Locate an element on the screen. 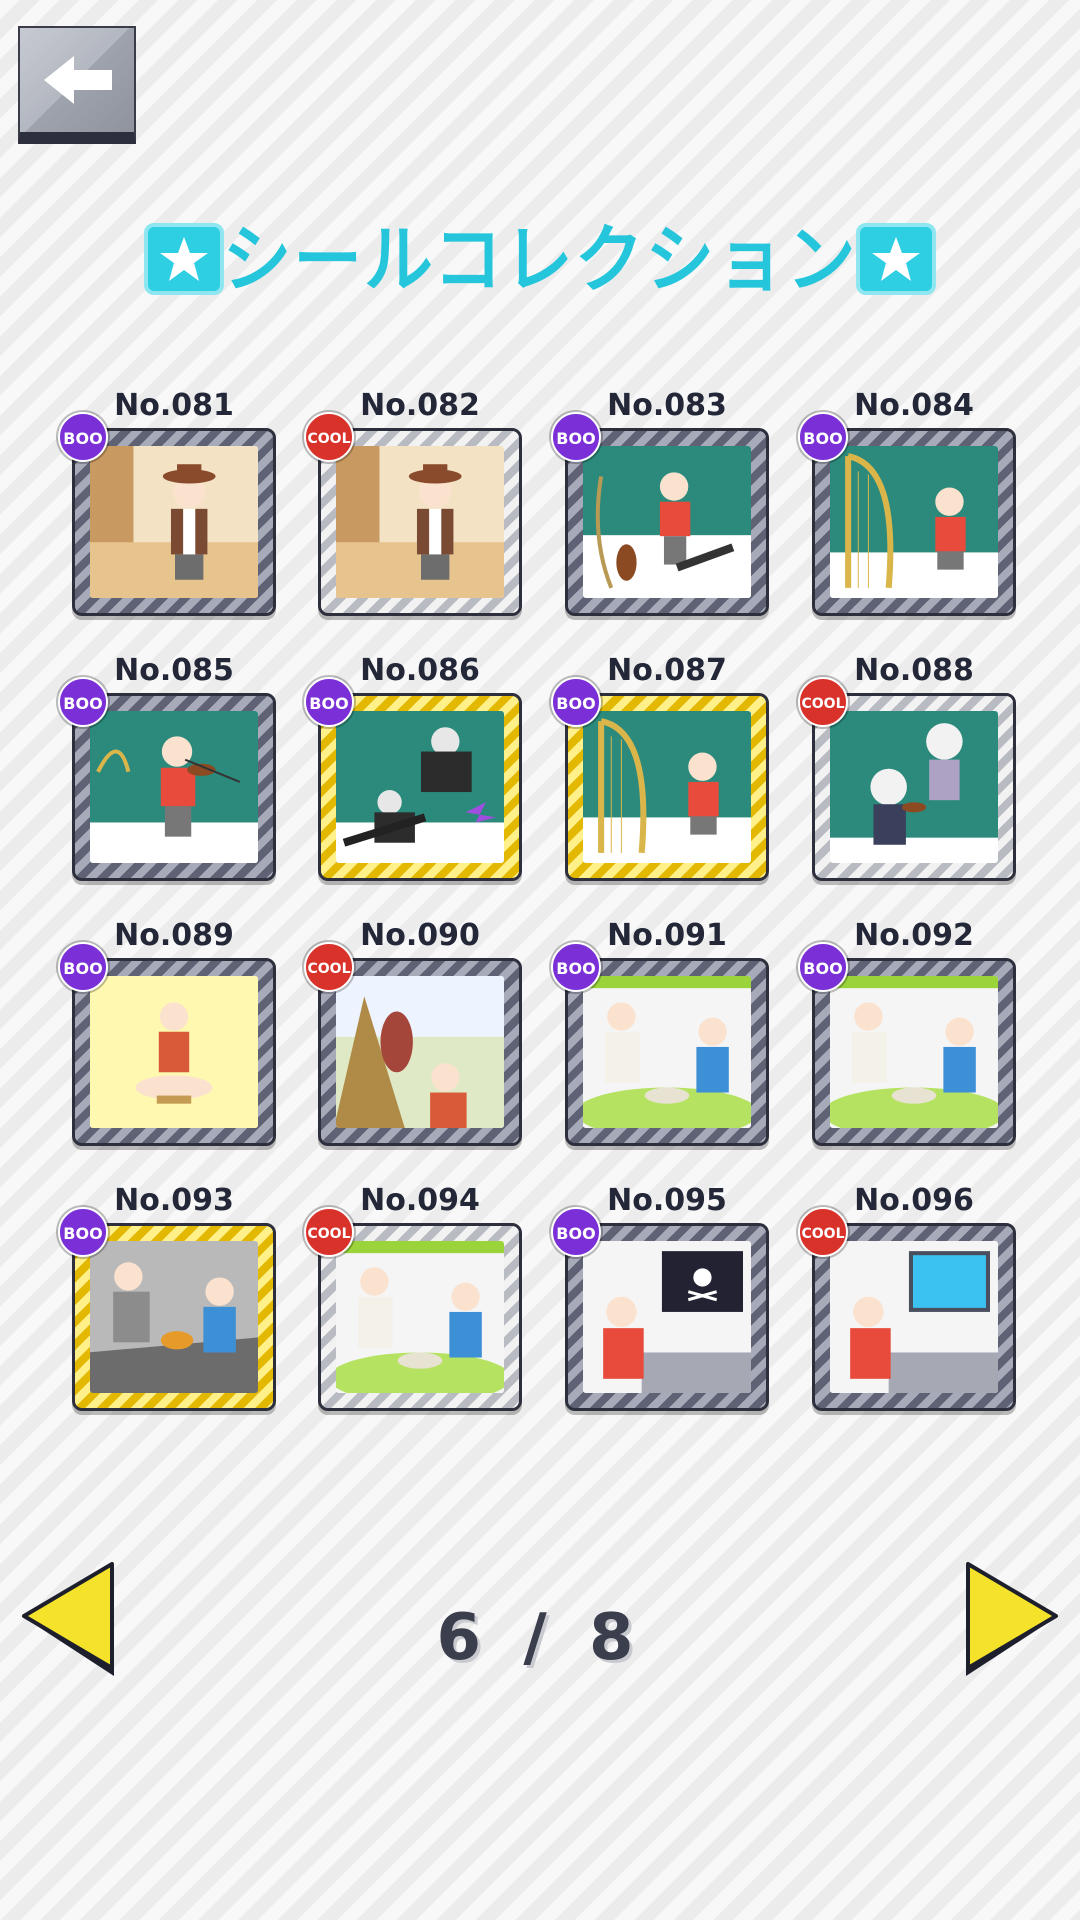 Image resolution: width=1080 pixels, height=1920 pixels. sticker-card: No.096 COOL is located at coordinates (907, 1303).